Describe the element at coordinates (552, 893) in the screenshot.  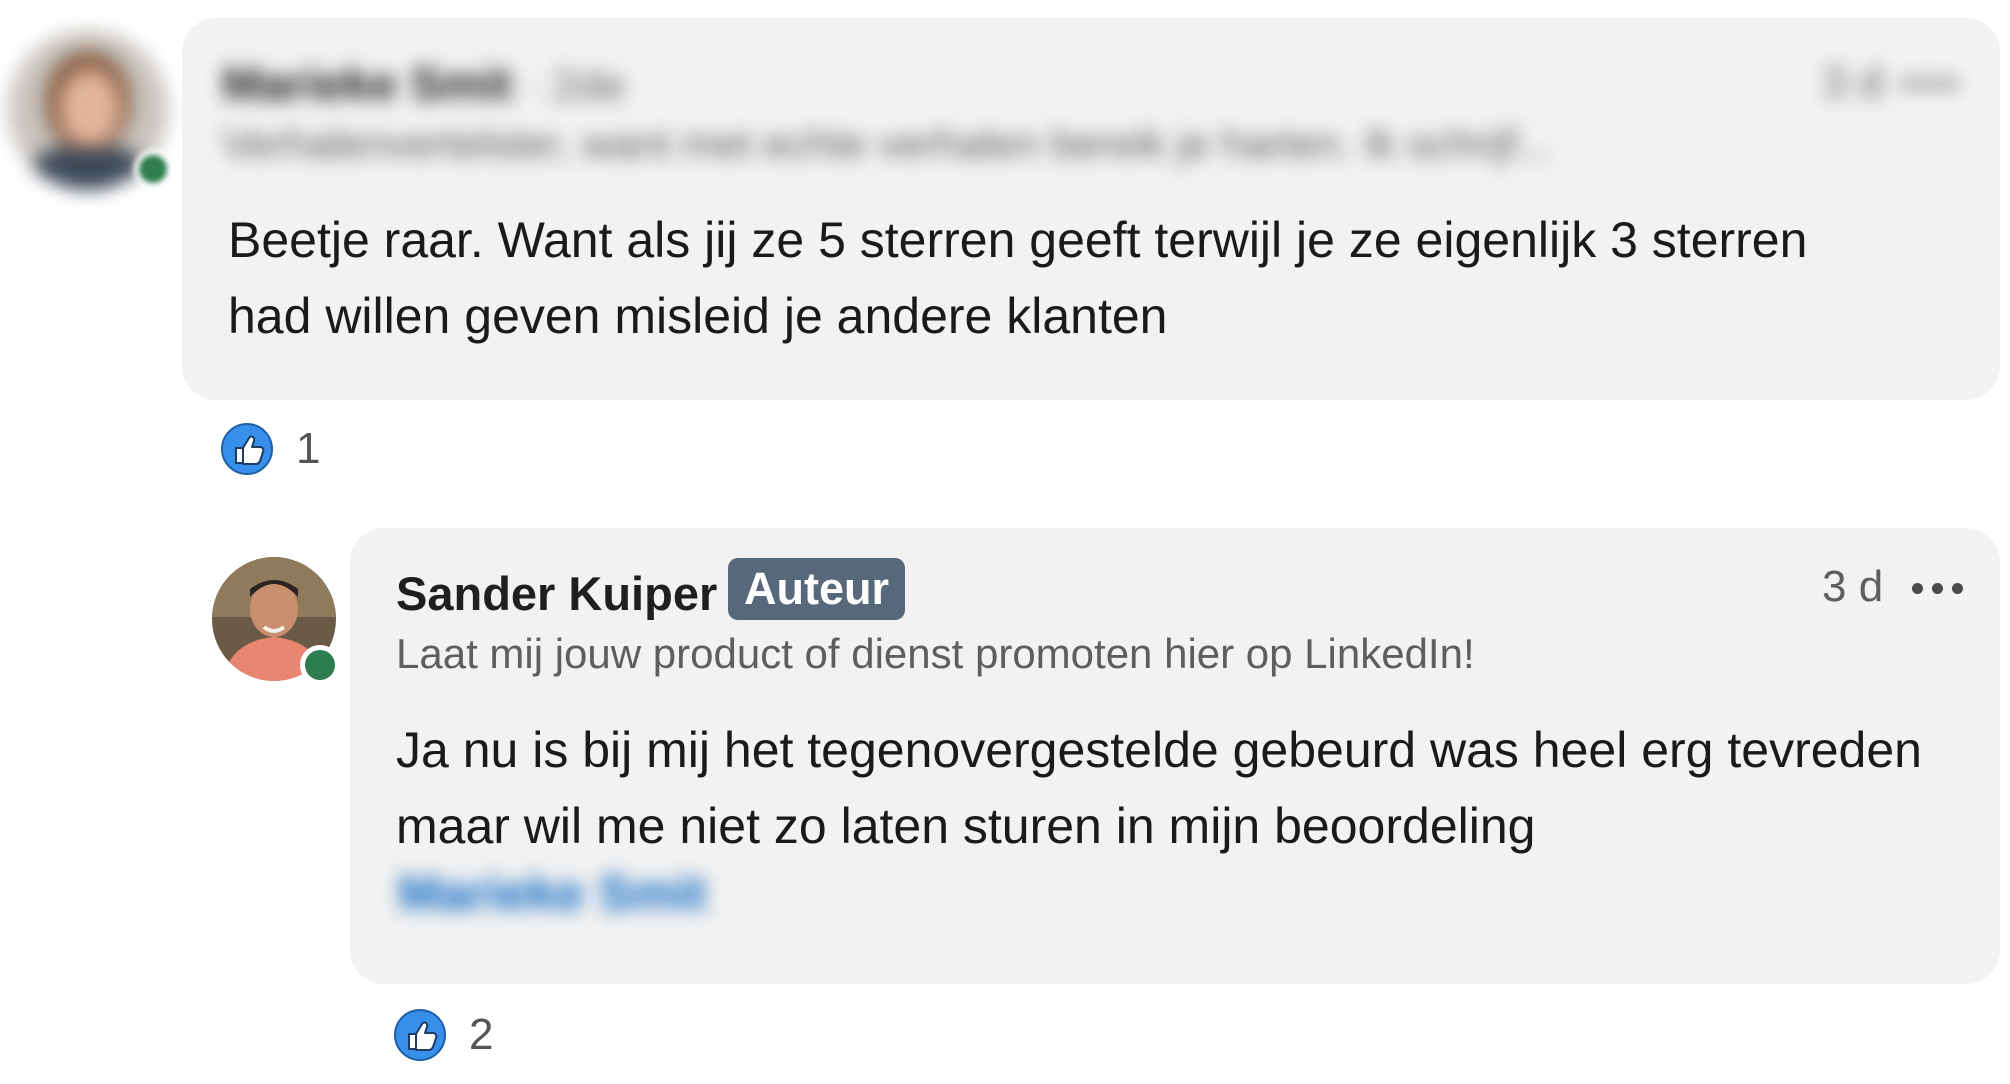
I see `mention-link: Marieke Smit` at that location.